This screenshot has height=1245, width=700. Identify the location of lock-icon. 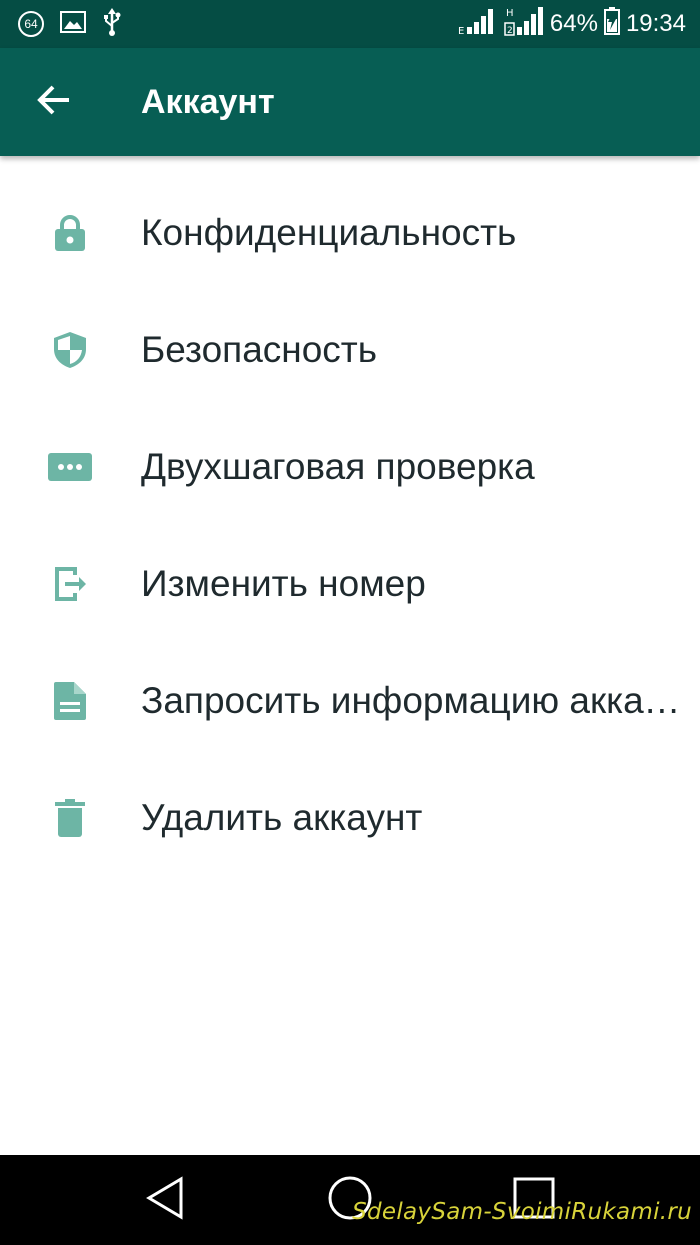
(70, 233).